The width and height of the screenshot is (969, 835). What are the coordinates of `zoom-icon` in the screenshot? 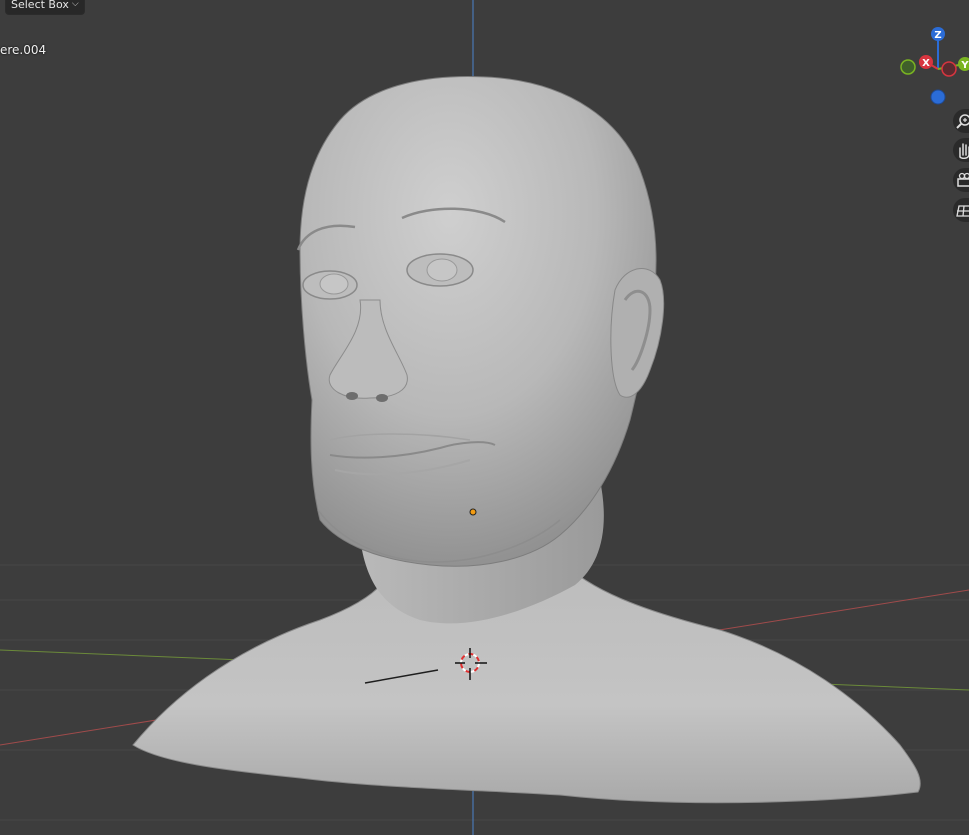 It's located at (962, 121).